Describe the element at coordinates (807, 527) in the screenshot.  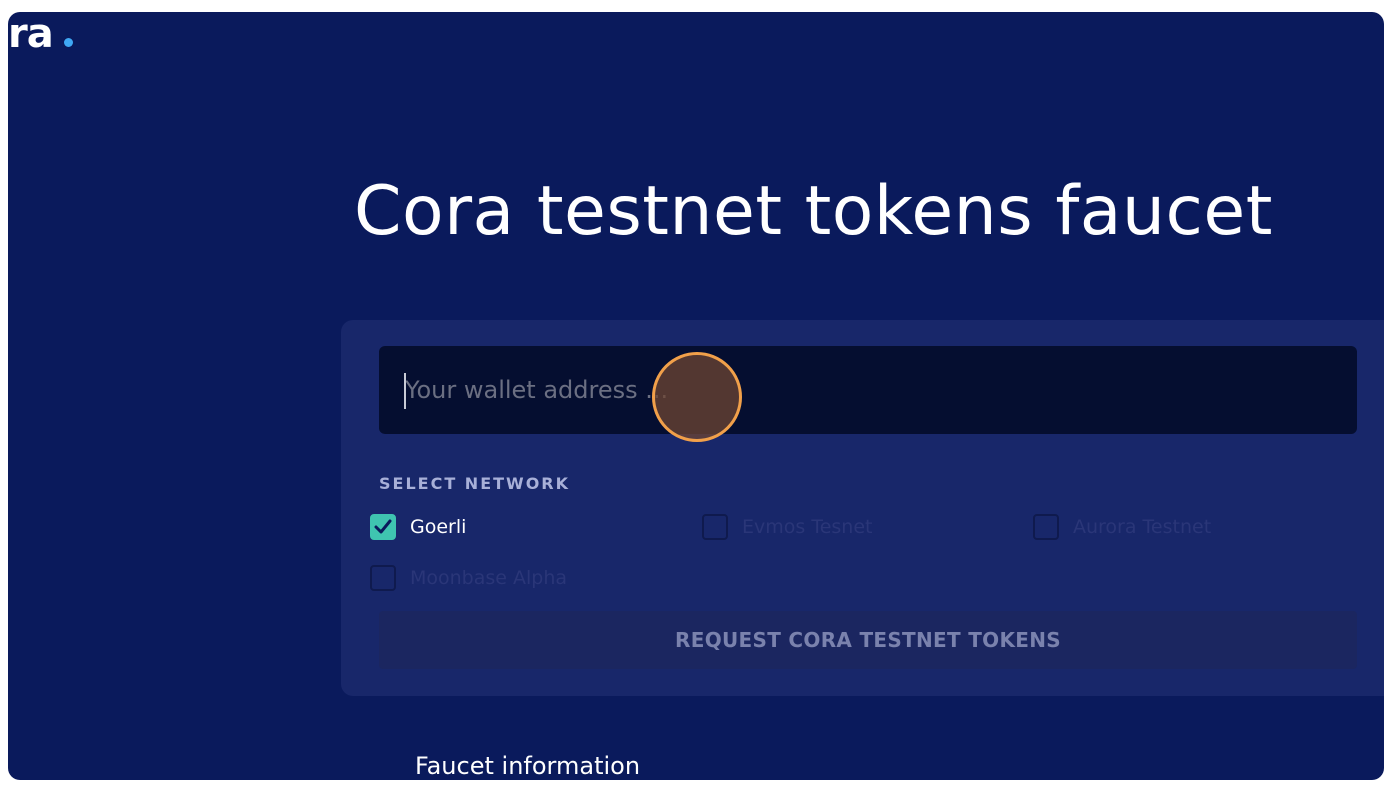
I see `network-label-evmos: Evmos Tesnet` at that location.